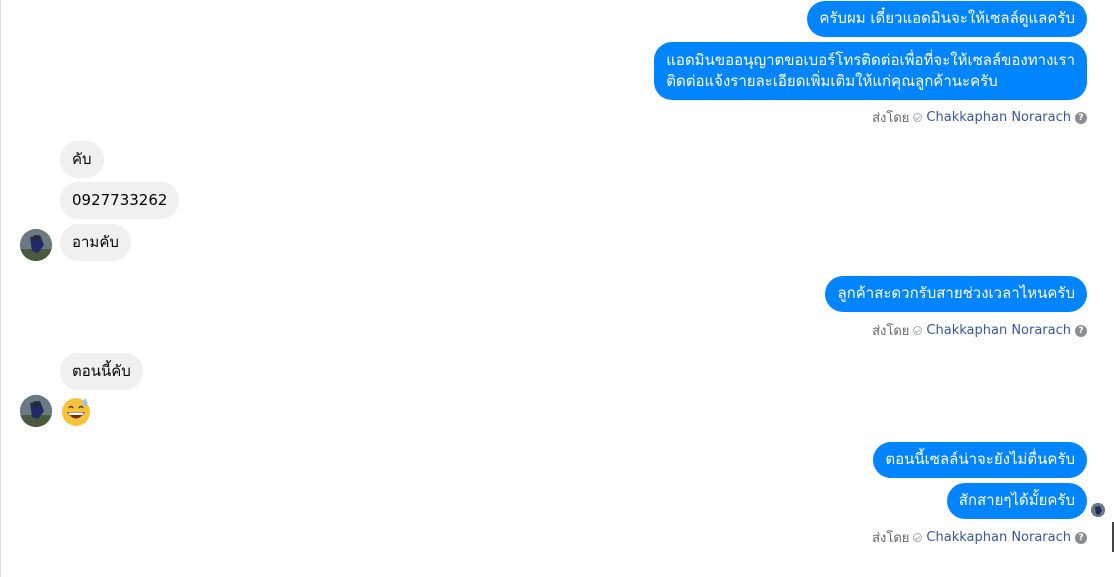 The image size is (1114, 577). I want to click on grinning-face-with-sweat-icon, so click(76, 411).